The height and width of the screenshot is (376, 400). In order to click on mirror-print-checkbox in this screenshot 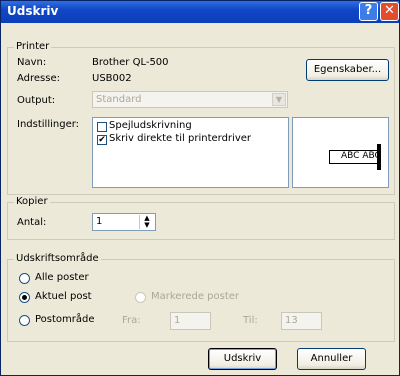, I will do `click(102, 127)`.